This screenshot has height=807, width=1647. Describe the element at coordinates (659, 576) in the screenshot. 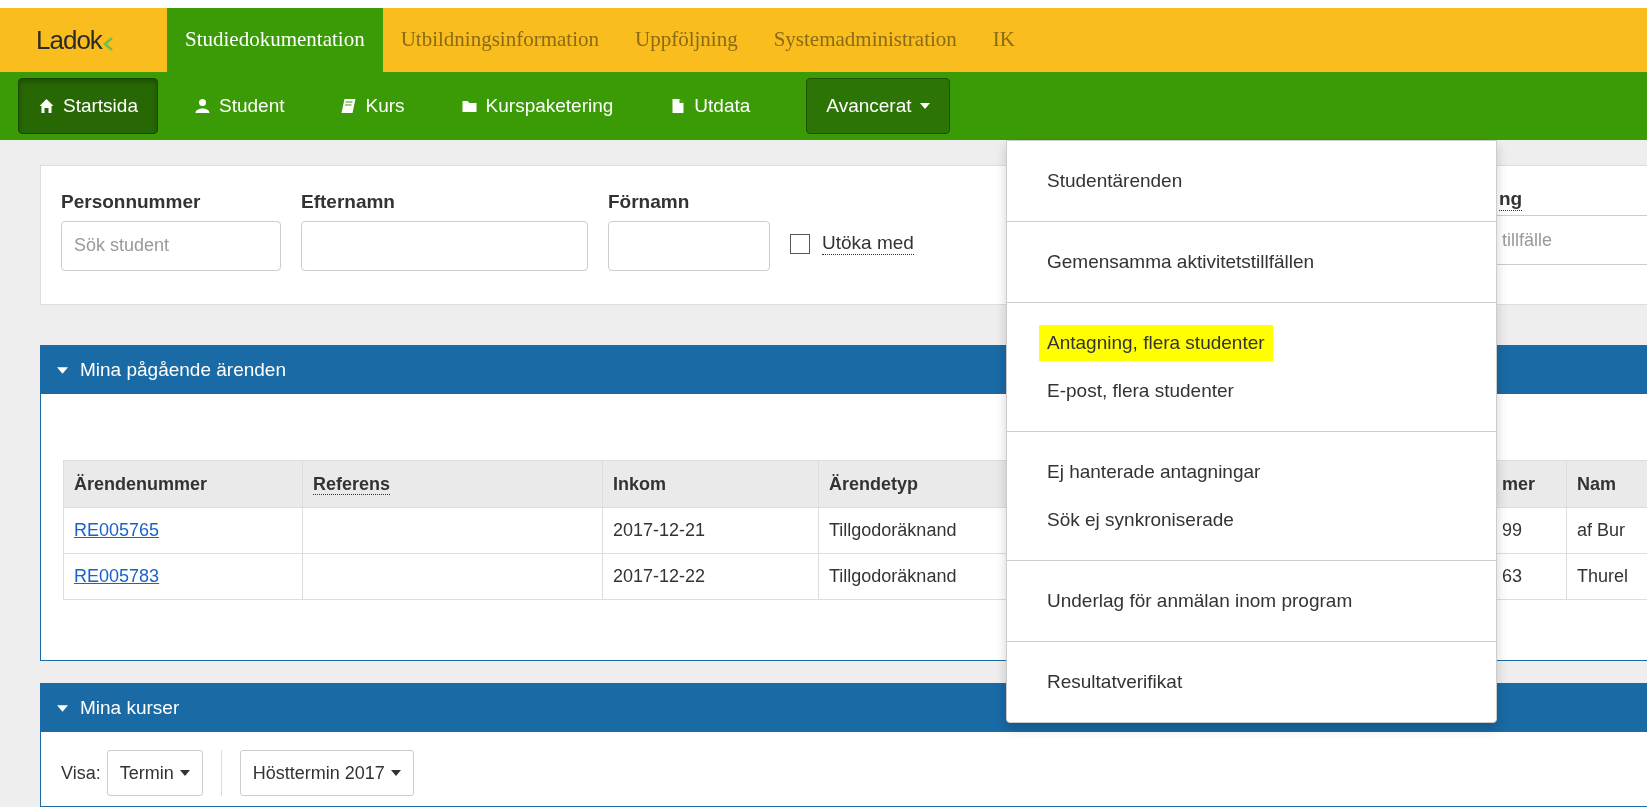

I see `table-cell: 2017-12-22` at that location.